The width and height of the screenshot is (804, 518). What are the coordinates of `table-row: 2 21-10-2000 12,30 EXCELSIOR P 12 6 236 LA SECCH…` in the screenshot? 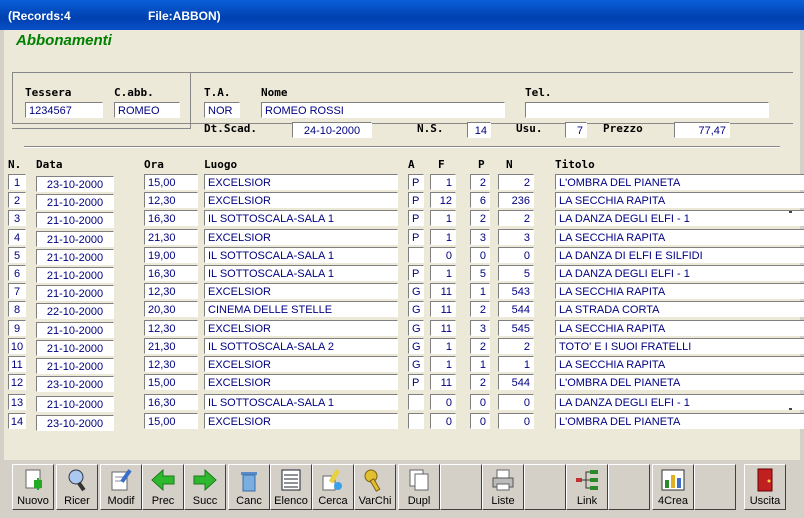 It's located at (404, 201).